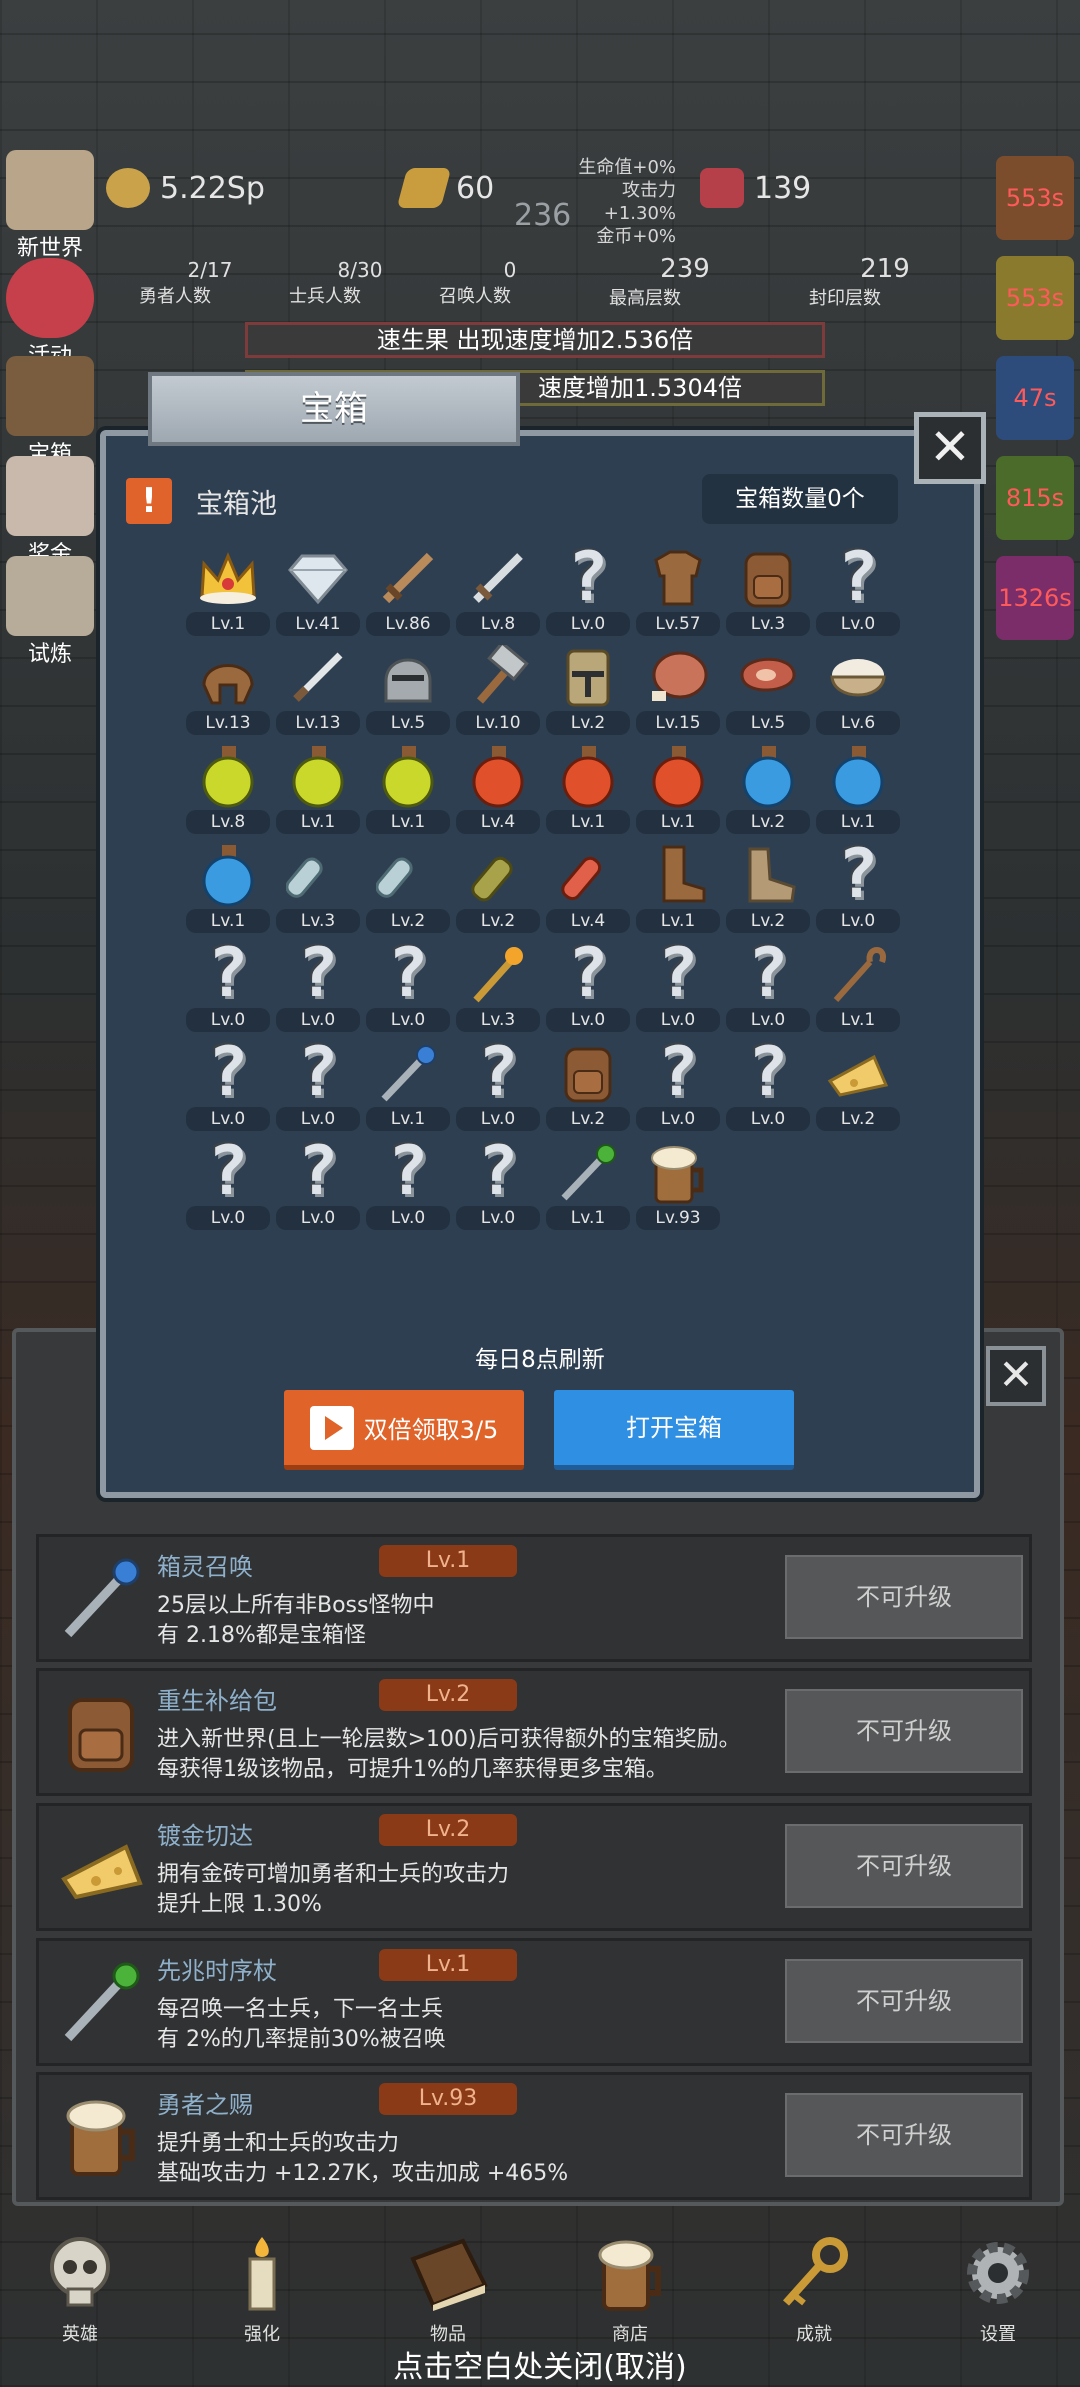  What do you see at coordinates (768, 875) in the screenshot?
I see `shoe-icon` at bounding box center [768, 875].